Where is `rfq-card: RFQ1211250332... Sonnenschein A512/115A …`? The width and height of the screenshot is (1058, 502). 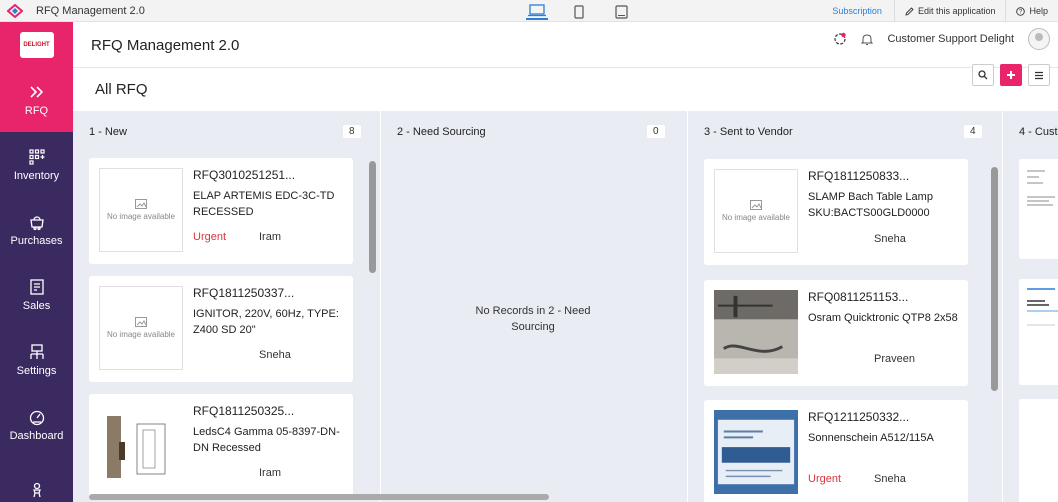 rfq-card: RFQ1211250332... Sonnenschein A512/115A … is located at coordinates (836, 451).